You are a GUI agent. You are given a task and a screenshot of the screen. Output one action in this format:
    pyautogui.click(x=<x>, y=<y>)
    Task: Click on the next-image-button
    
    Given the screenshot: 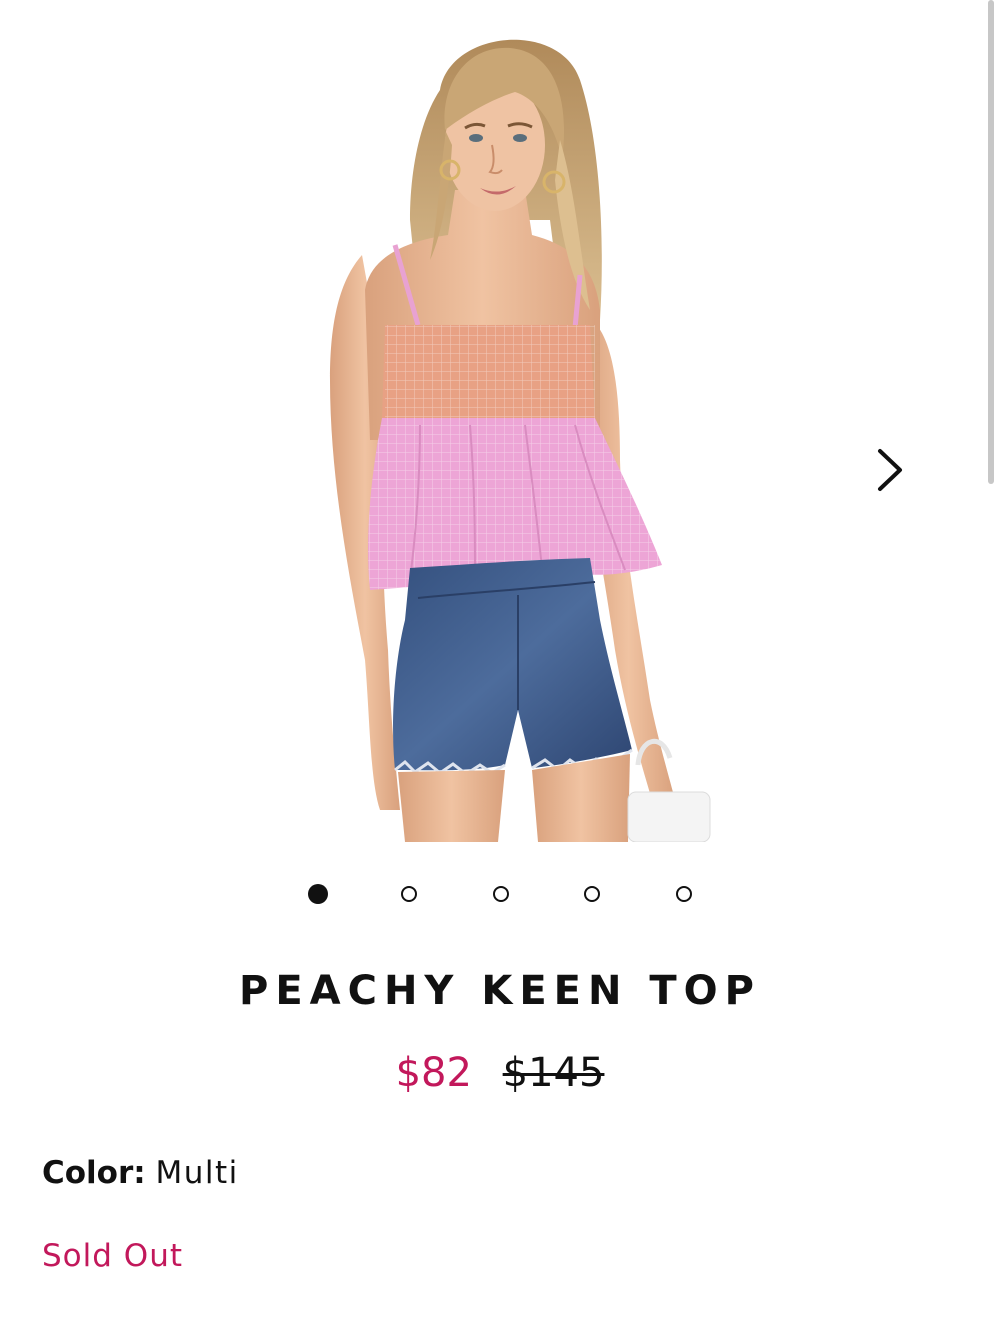 What is the action you would take?
    pyautogui.click(x=890, y=470)
    